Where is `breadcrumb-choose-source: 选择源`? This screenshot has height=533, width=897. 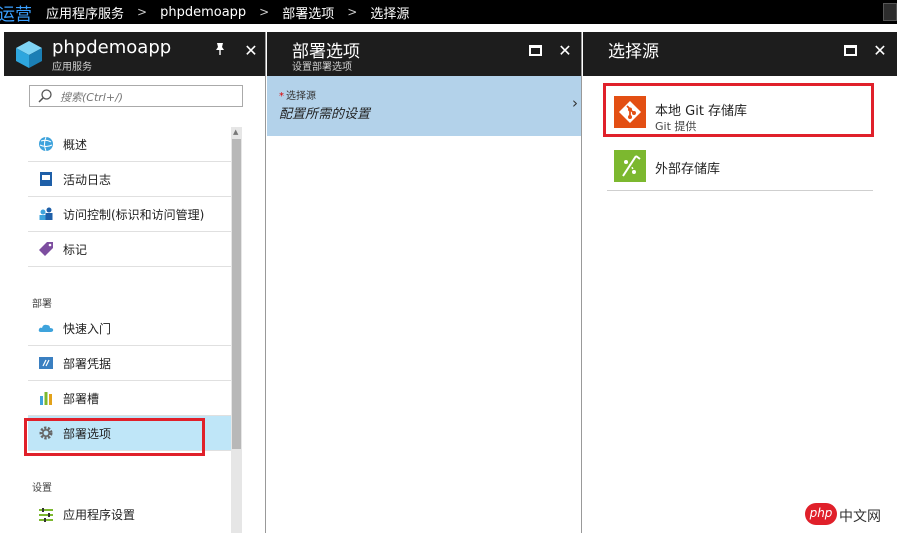 breadcrumb-choose-source: 选择源 is located at coordinates (389, 12).